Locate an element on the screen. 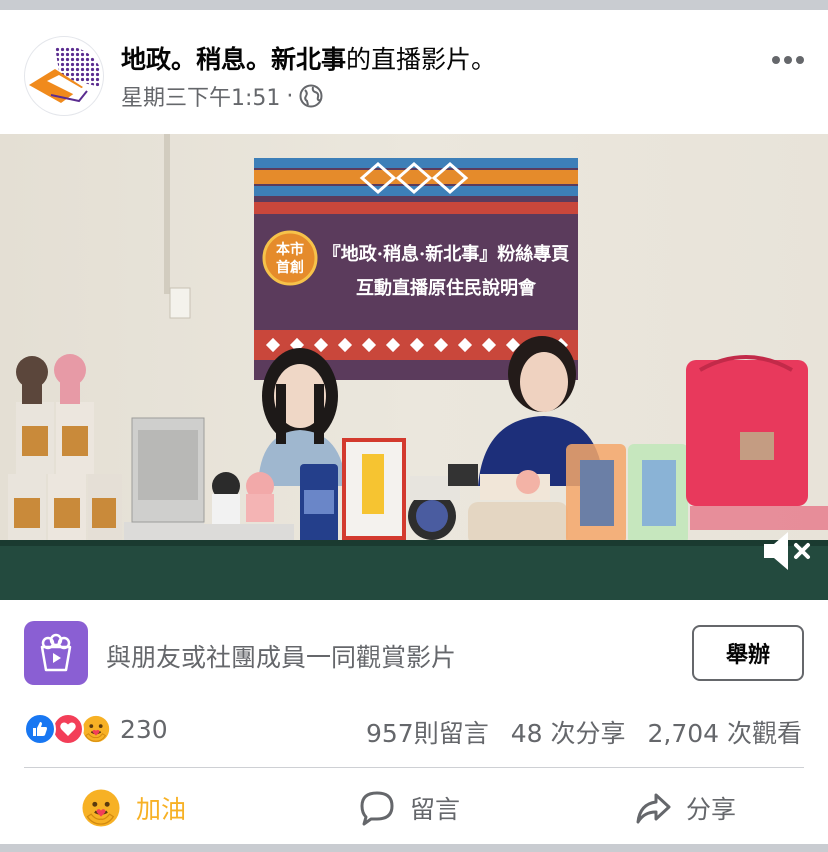 The image size is (828, 852). share-icon is located at coordinates (653, 808).